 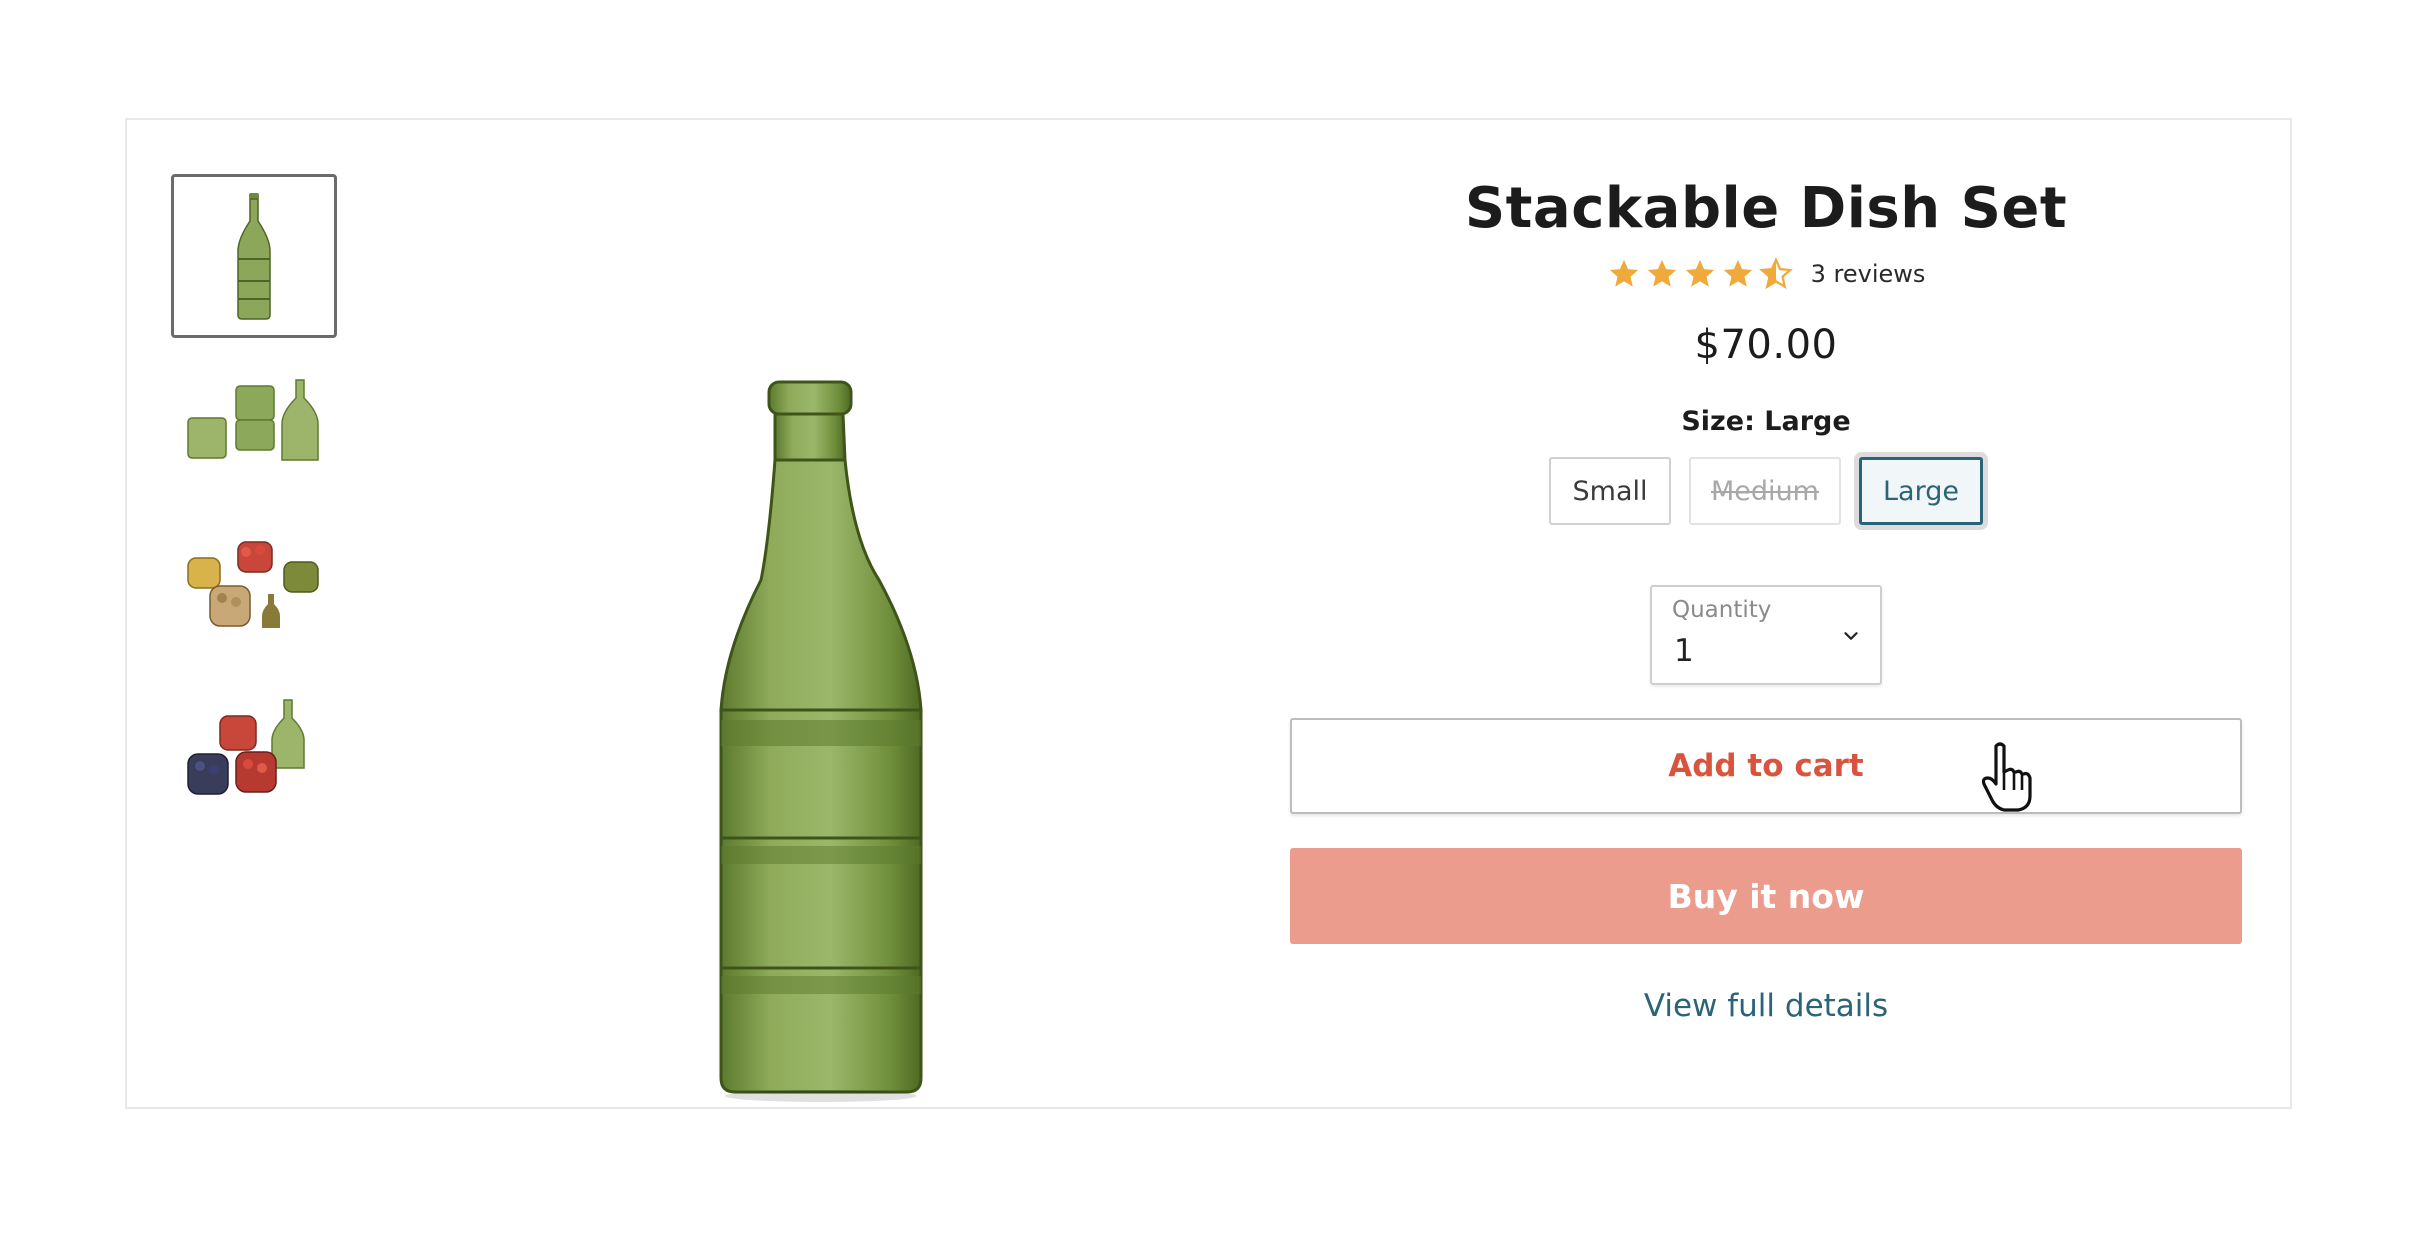 I want to click on rating-row: 3 reviews, so click(x=1766, y=274).